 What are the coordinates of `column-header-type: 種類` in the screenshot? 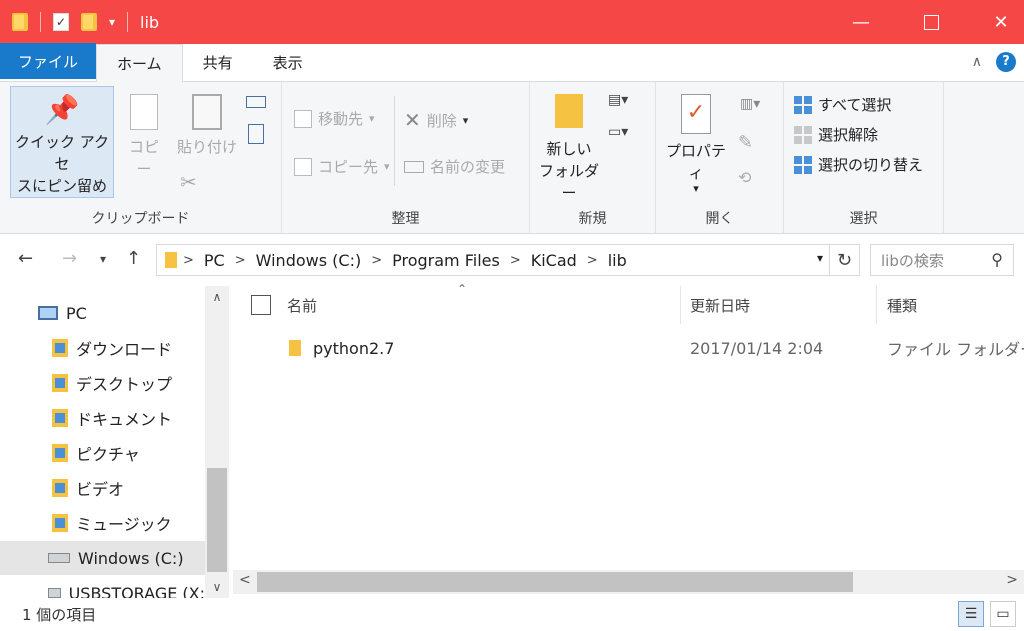 It's located at (902, 305).